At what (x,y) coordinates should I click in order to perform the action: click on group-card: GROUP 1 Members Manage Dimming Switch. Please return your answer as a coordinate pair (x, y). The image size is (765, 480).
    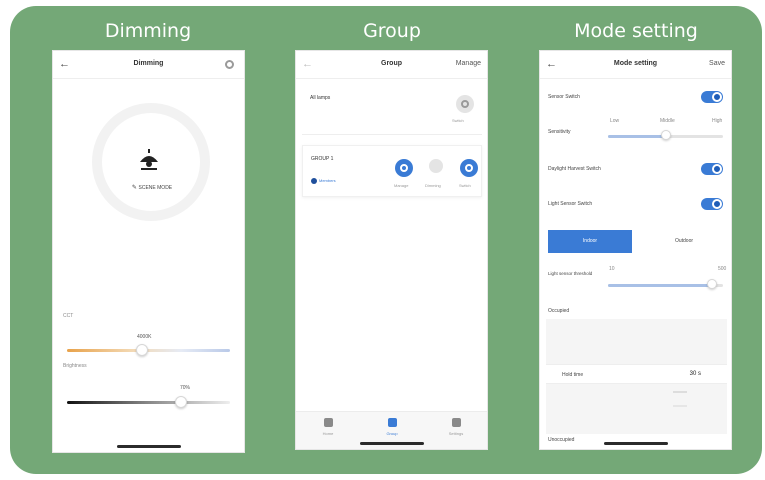
    Looking at the image, I should click on (392, 171).